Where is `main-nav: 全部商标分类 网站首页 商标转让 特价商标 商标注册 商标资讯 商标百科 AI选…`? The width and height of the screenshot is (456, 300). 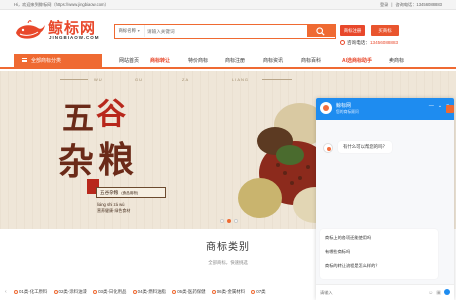
main-nav: 全部商标分类 网站首页 商标转让 特价商标 商标注册 商标资讯 商标百科 AI选… is located at coordinates (228, 61).